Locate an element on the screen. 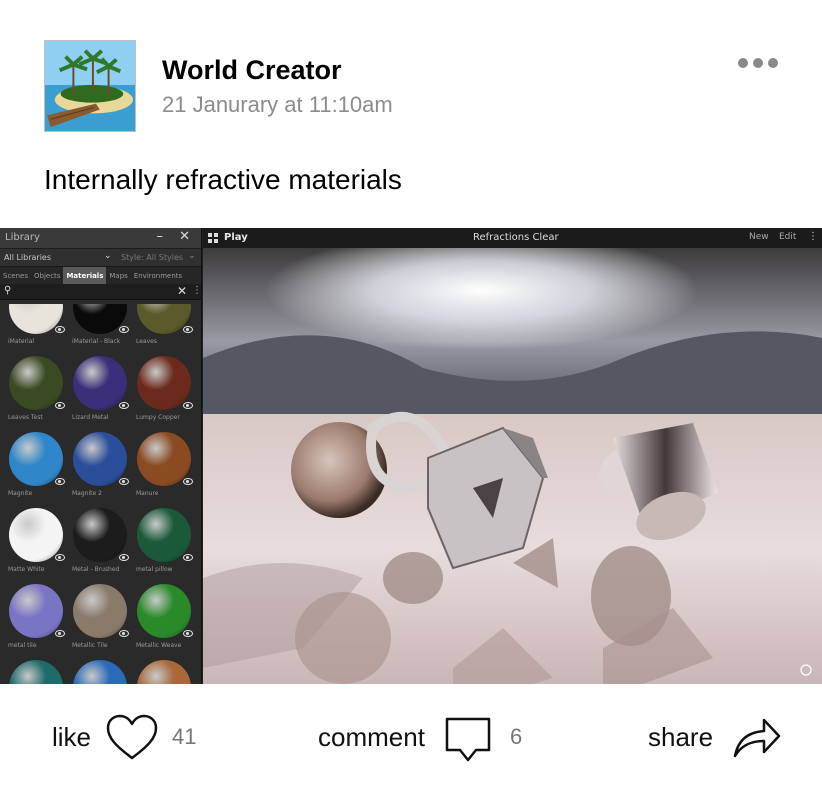 This screenshot has height=788, width=822. material-tile: metal tile is located at coordinates (32, 612).